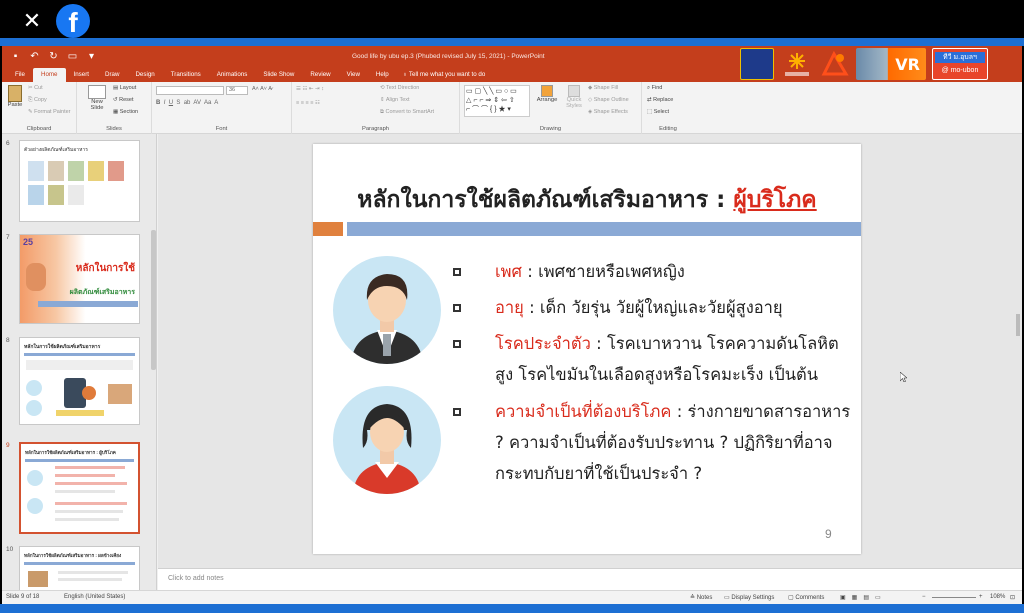 The image size is (1024, 613). I want to click on select-button: ⬚ Select, so click(658, 112).